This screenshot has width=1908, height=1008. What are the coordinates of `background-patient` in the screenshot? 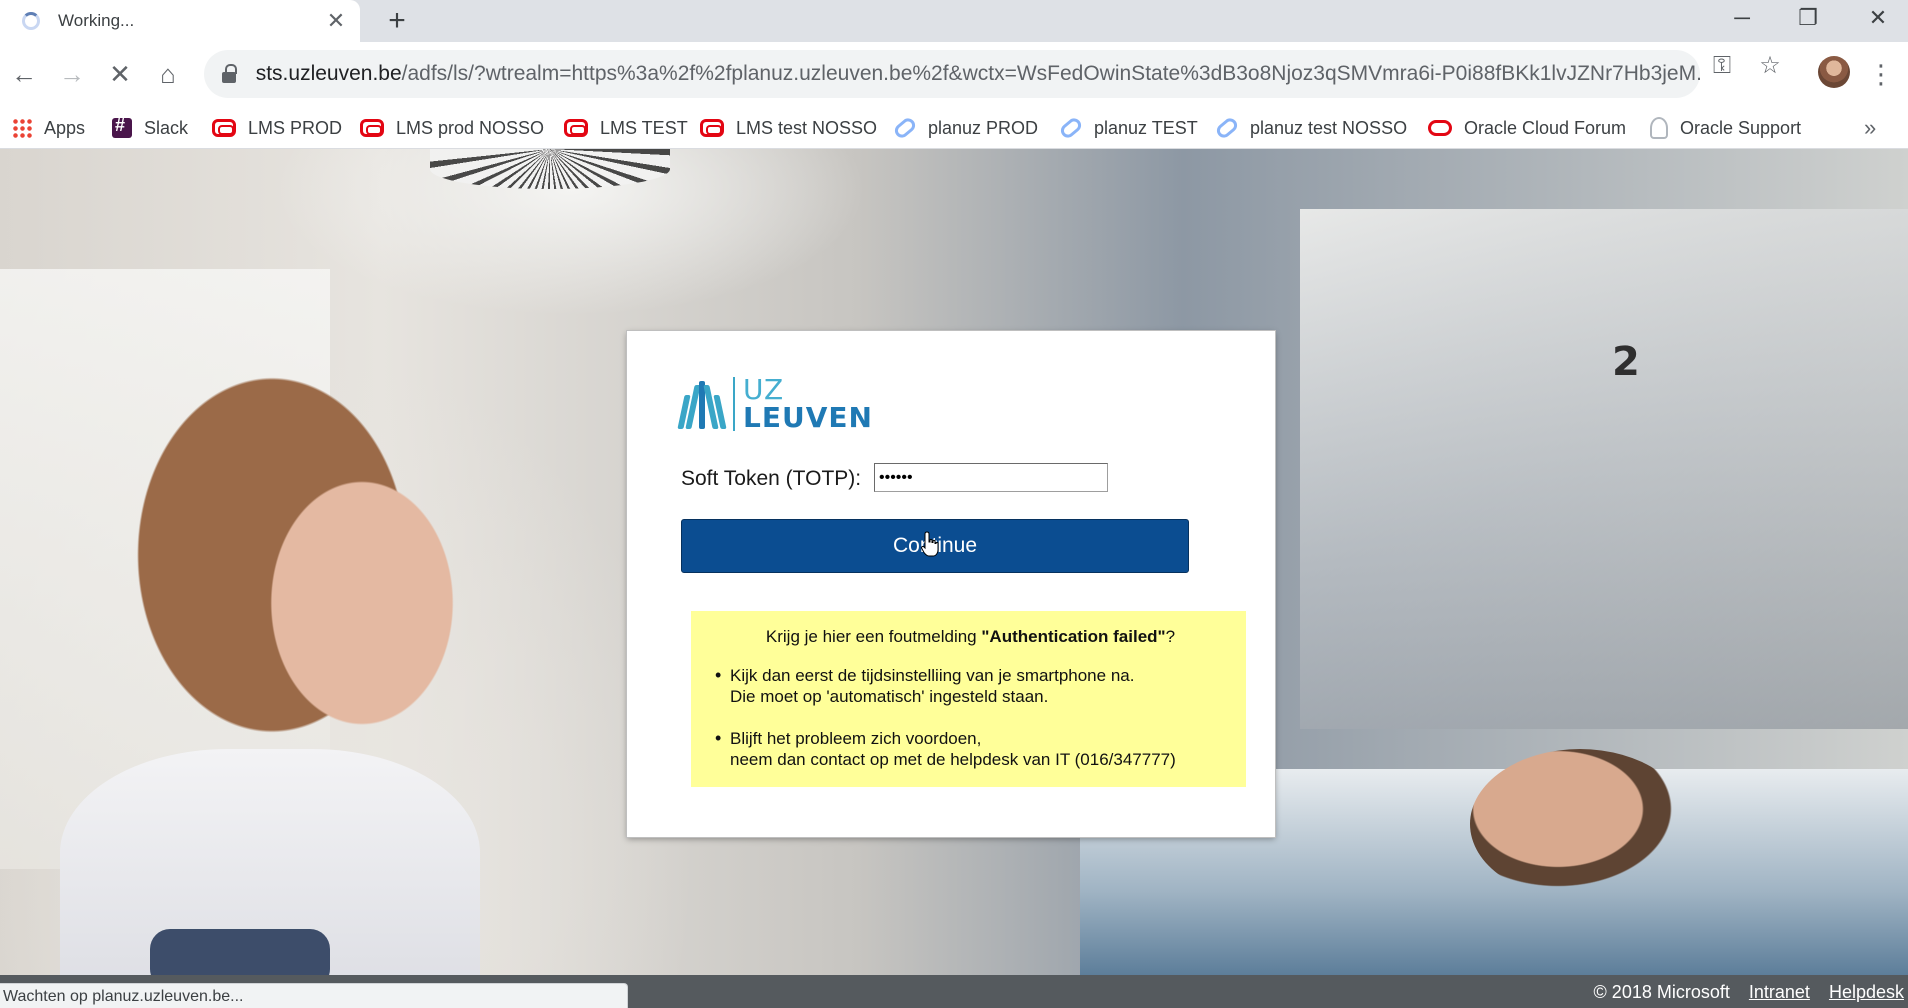 It's located at (1580, 824).